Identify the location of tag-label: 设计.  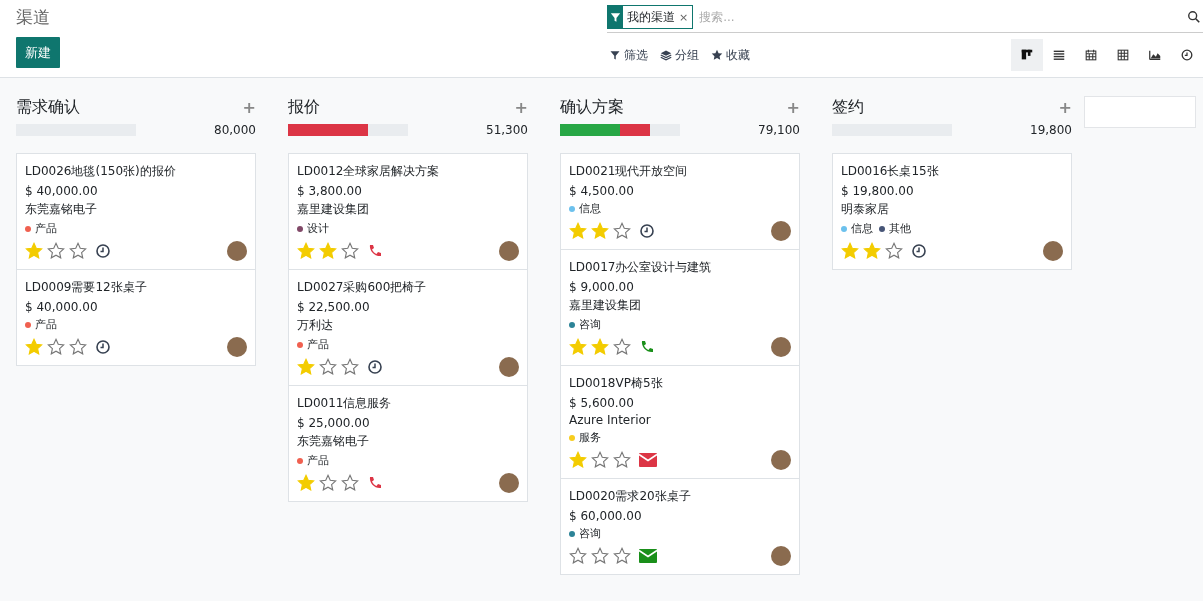
(318, 228).